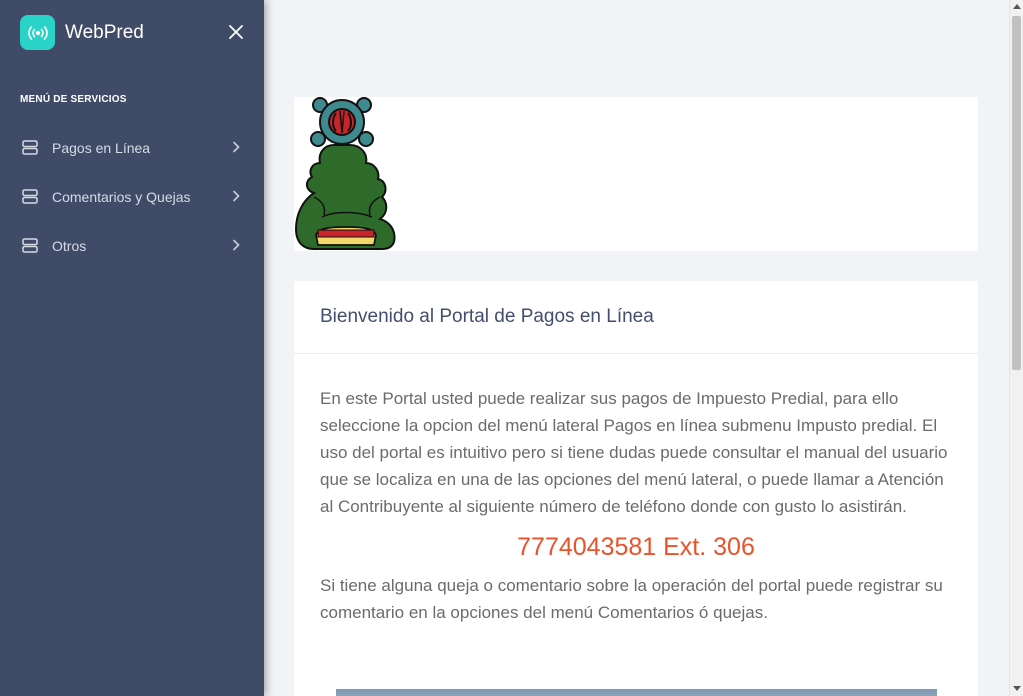  I want to click on municipal-glyph-logo, so click(345, 173).